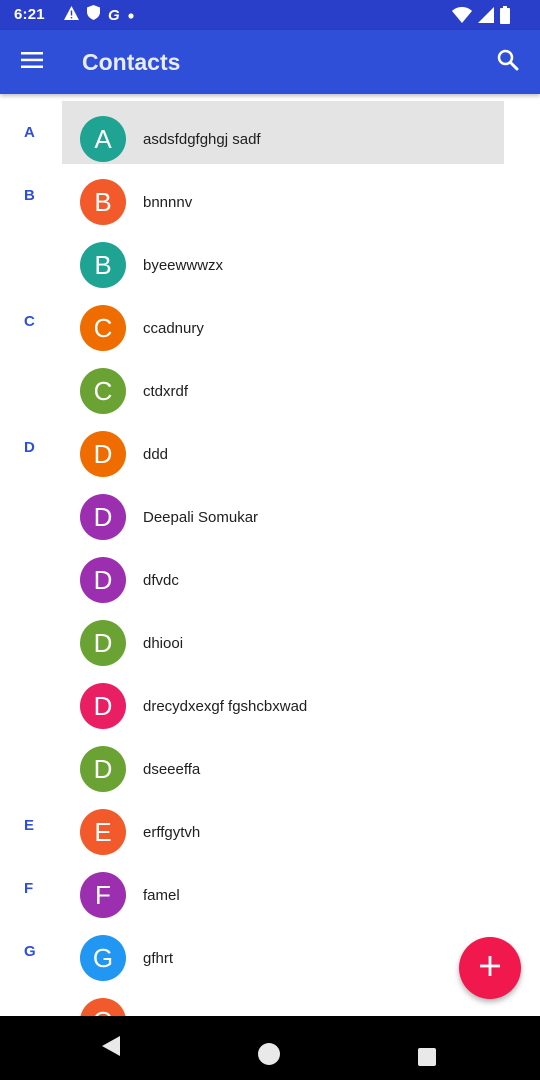 This screenshot has height=1080, width=540. Describe the element at coordinates (172, 832) in the screenshot. I see `contact-name: erffgytvh` at that location.